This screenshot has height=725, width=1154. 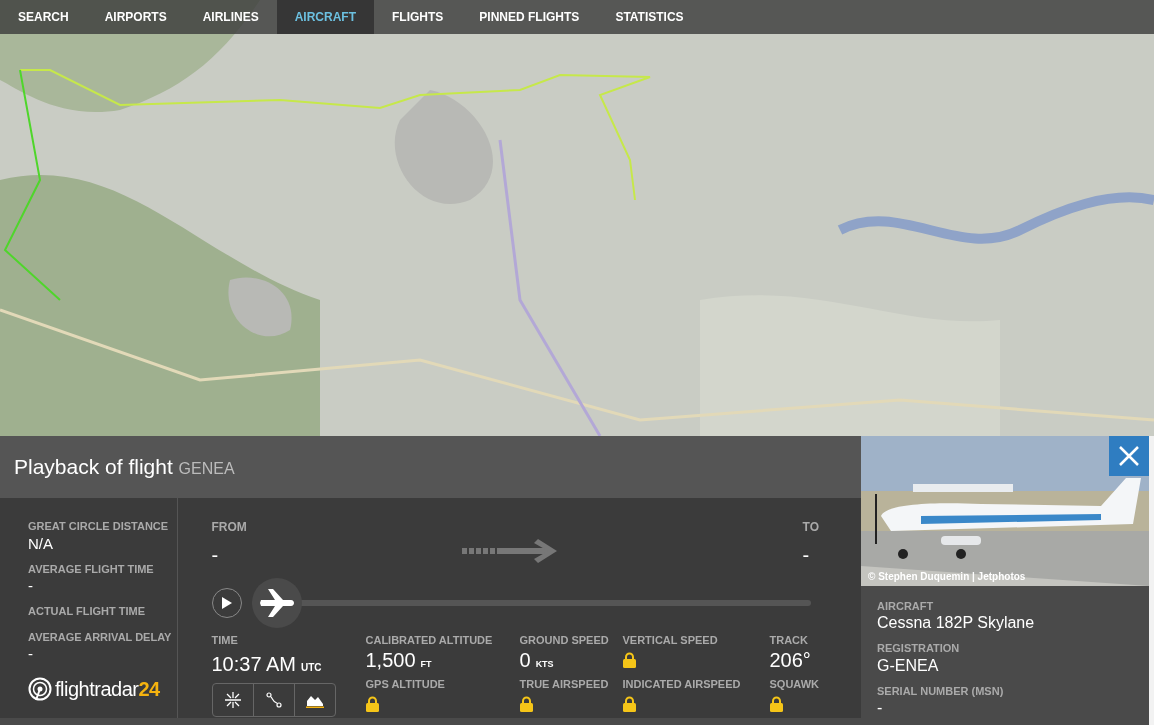 What do you see at coordinates (880, 708) in the screenshot?
I see `info-value: -` at bounding box center [880, 708].